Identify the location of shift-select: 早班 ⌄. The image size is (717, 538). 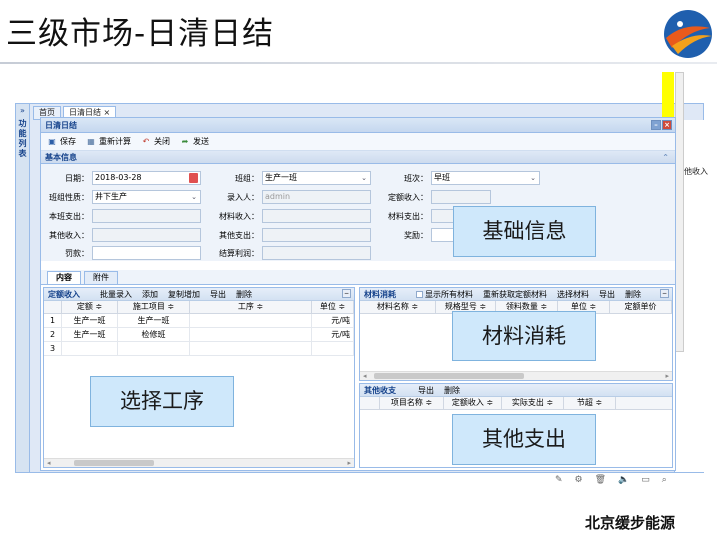
(485, 178).